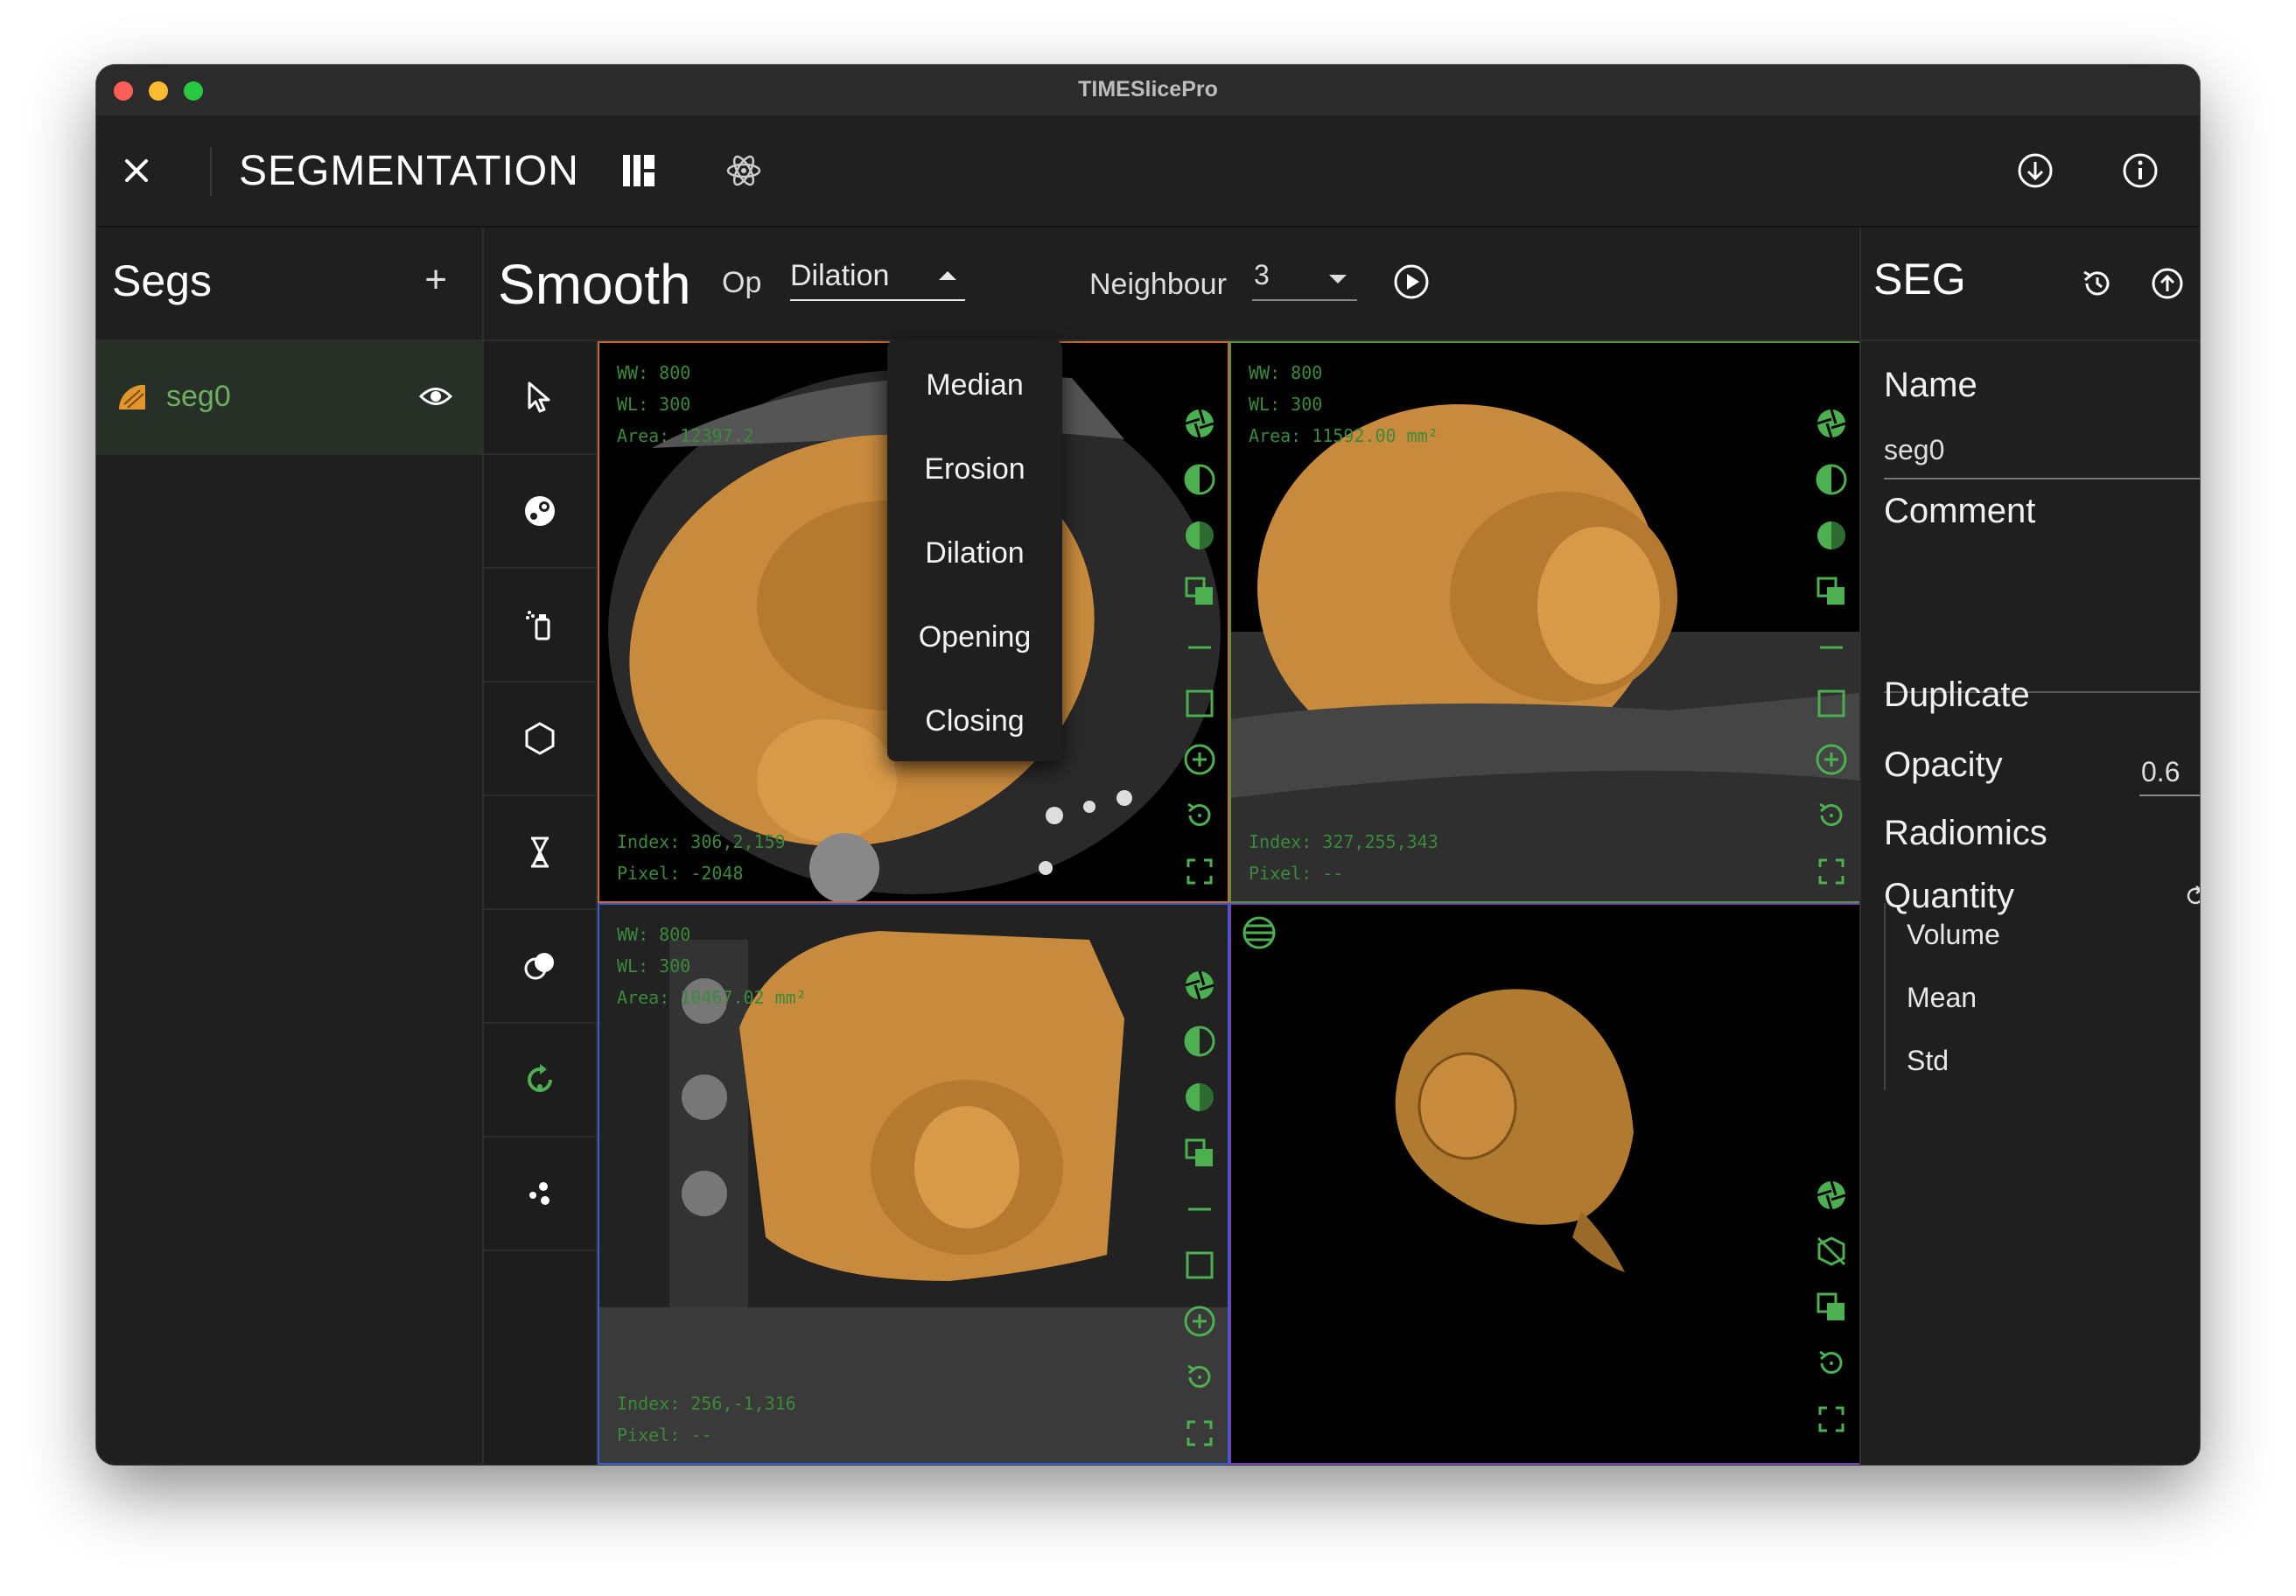 This screenshot has width=2296, height=1596. I want to click on spray-tool, so click(540, 625).